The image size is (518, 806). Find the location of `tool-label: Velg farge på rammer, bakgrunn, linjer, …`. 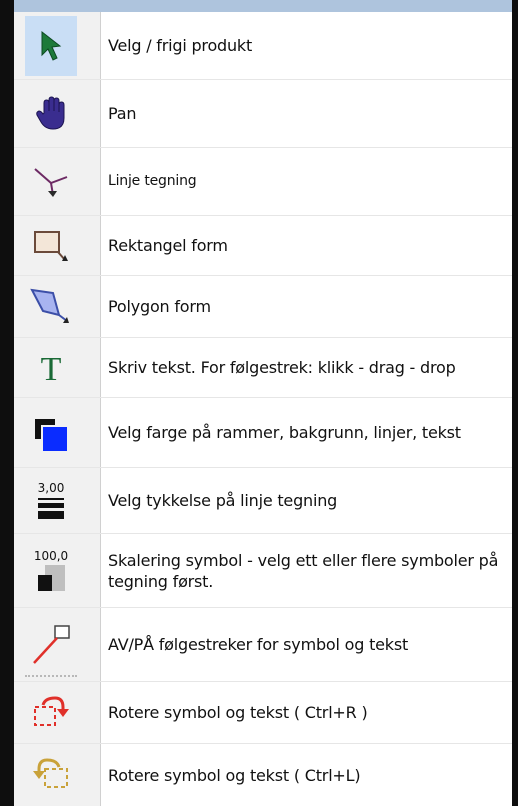

tool-label: Velg farge på rammer, bakgrunn, linjer, … is located at coordinates (284, 432).